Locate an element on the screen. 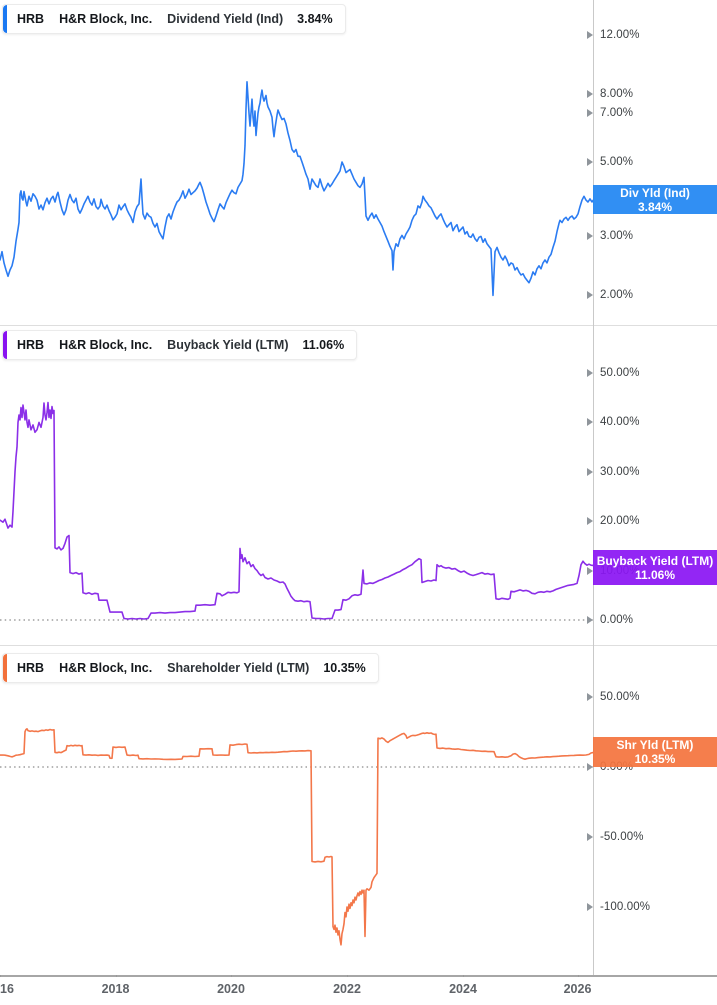  y-axis-tick: 20.00% is located at coordinates (613, 521).